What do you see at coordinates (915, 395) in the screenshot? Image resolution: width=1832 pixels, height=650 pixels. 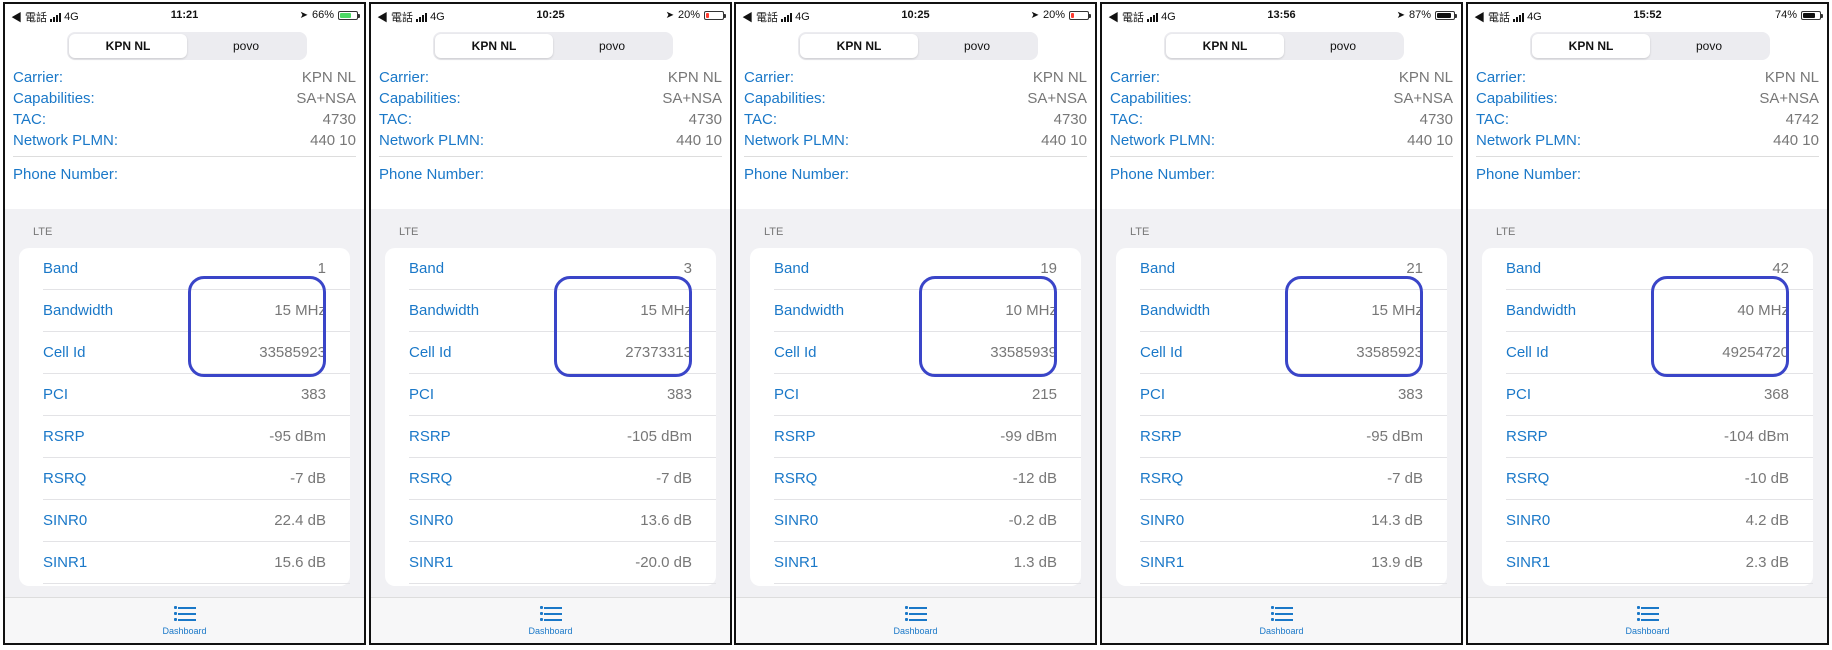 I see `pci-row: PCI 215` at bounding box center [915, 395].